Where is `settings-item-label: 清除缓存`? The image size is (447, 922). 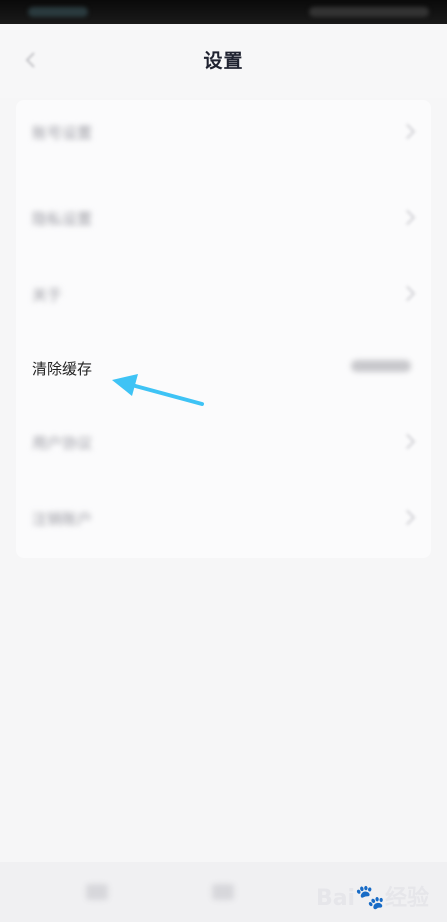
settings-item-label: 清除缓存 is located at coordinates (62, 369).